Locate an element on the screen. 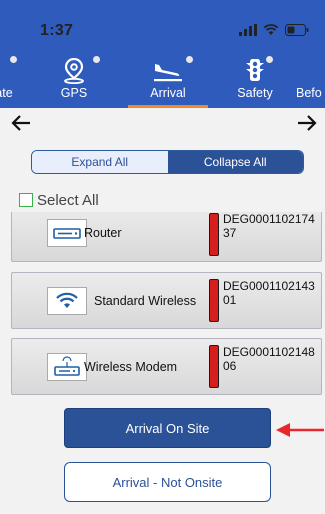  tab-previous-partial: ate is located at coordinates (12, 80).